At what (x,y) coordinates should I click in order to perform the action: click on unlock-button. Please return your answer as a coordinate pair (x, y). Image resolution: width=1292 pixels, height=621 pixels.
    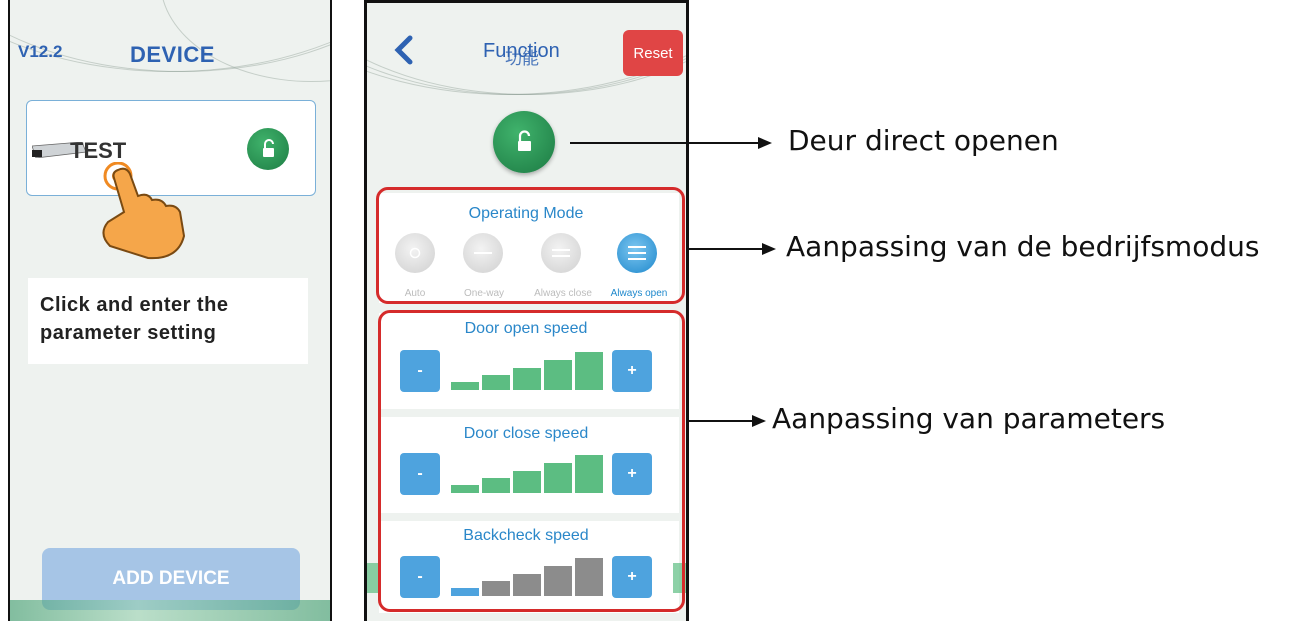
    Looking at the image, I should click on (268, 149).